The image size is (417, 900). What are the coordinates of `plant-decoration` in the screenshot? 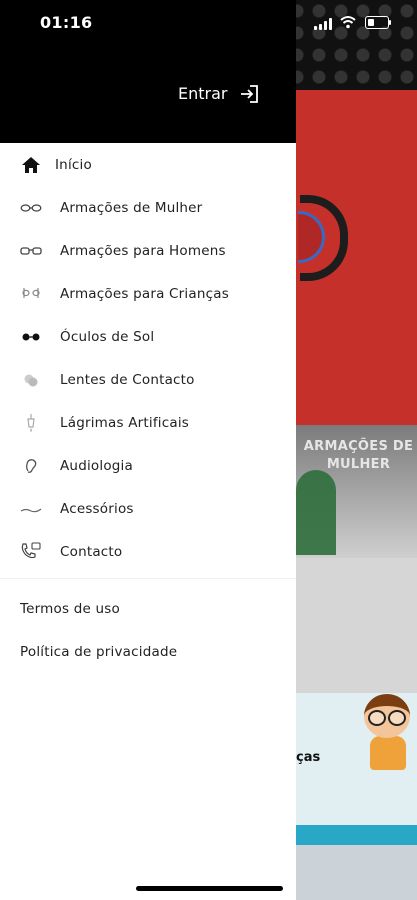 It's located at (316, 512).